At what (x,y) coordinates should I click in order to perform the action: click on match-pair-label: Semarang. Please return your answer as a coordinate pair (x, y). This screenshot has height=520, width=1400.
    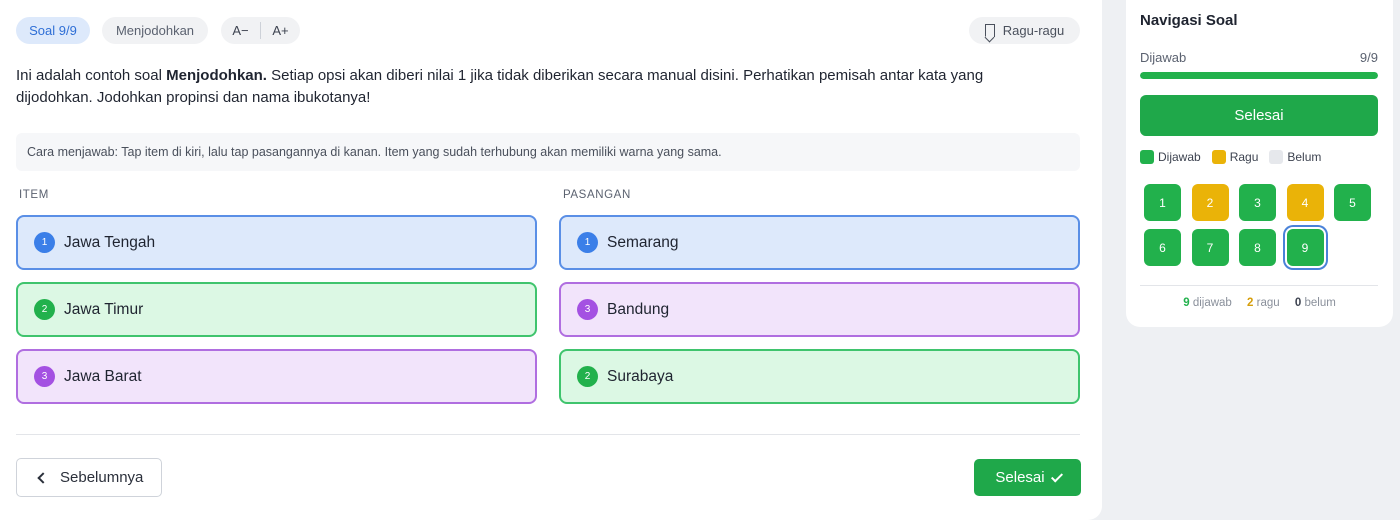
    Looking at the image, I should click on (643, 242).